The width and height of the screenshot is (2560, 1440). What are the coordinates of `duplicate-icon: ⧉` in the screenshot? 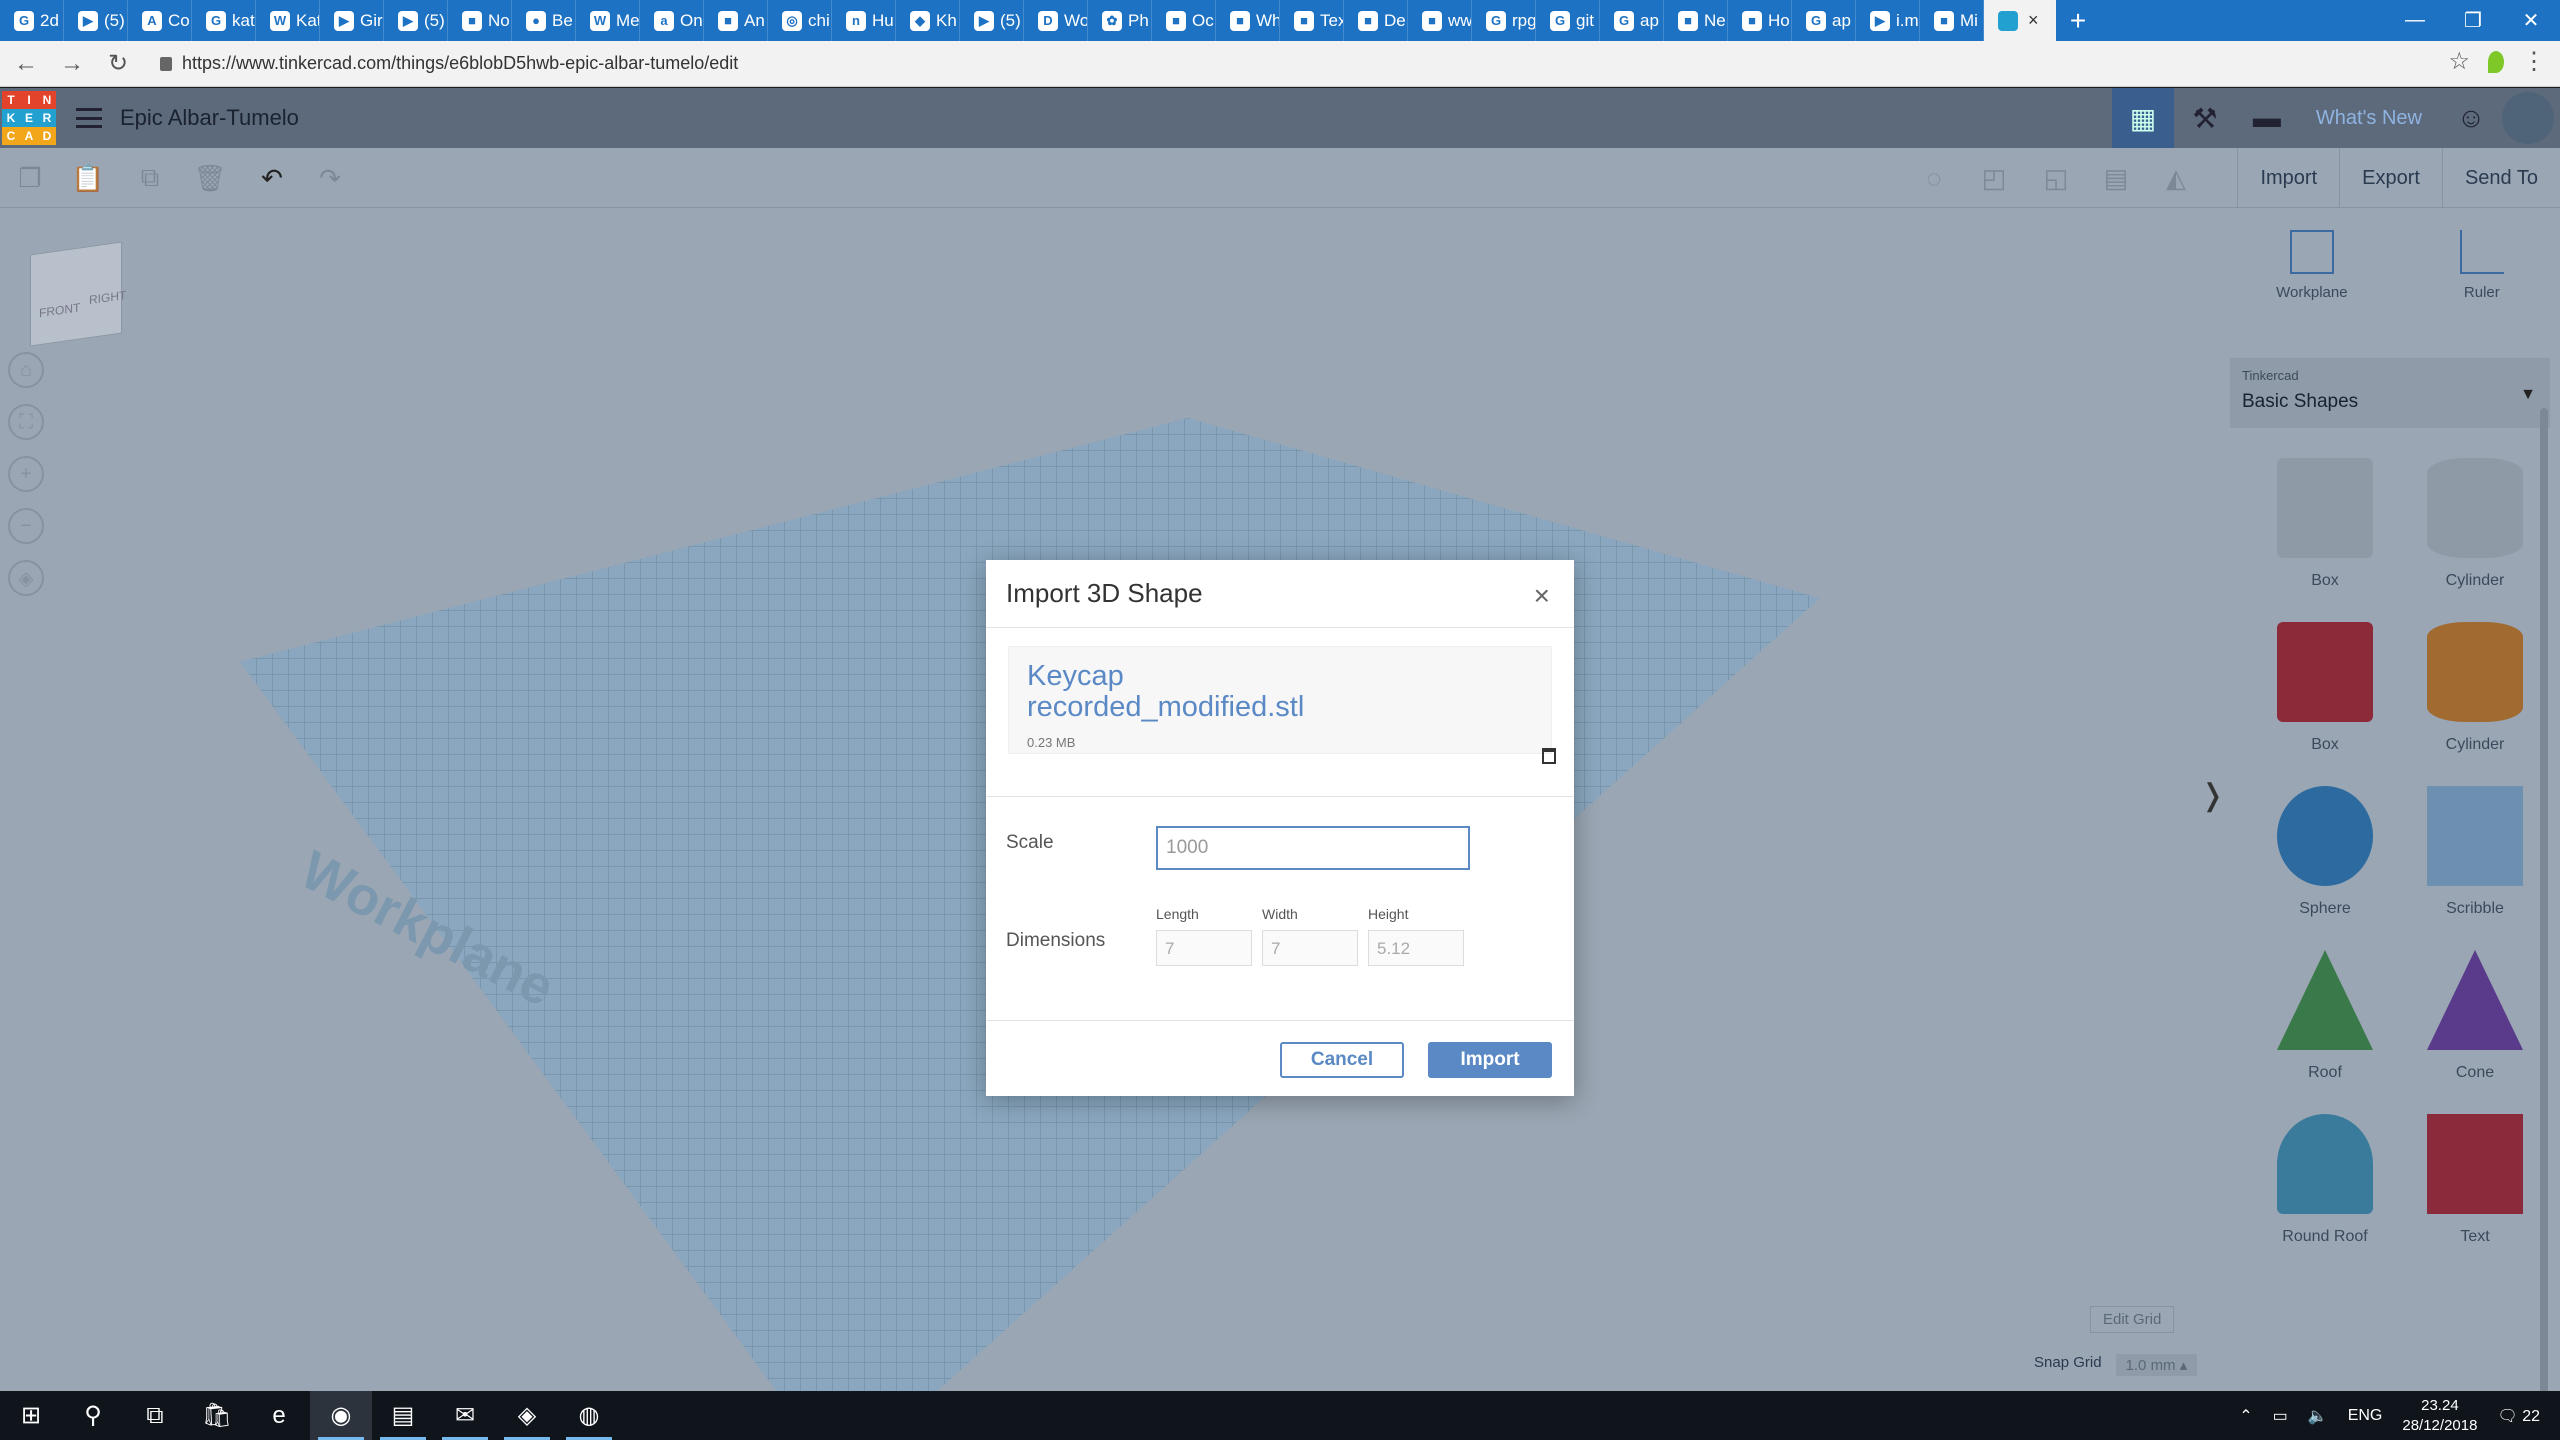 It's located at (150, 178).